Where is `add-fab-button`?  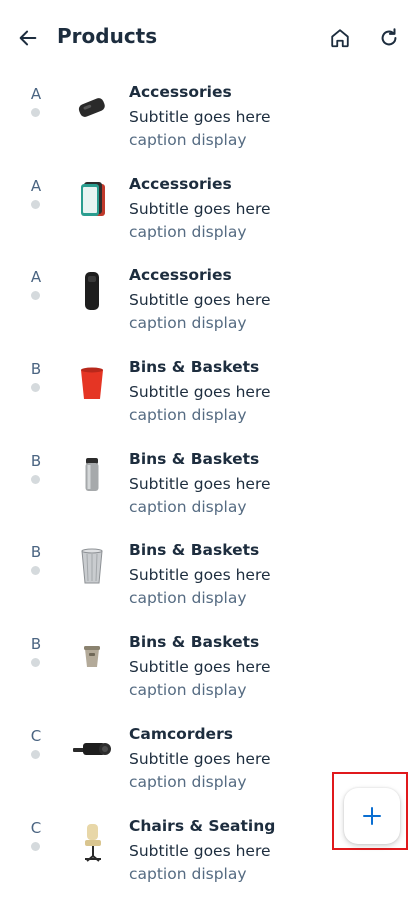
add-fab-button is located at coordinates (372, 816).